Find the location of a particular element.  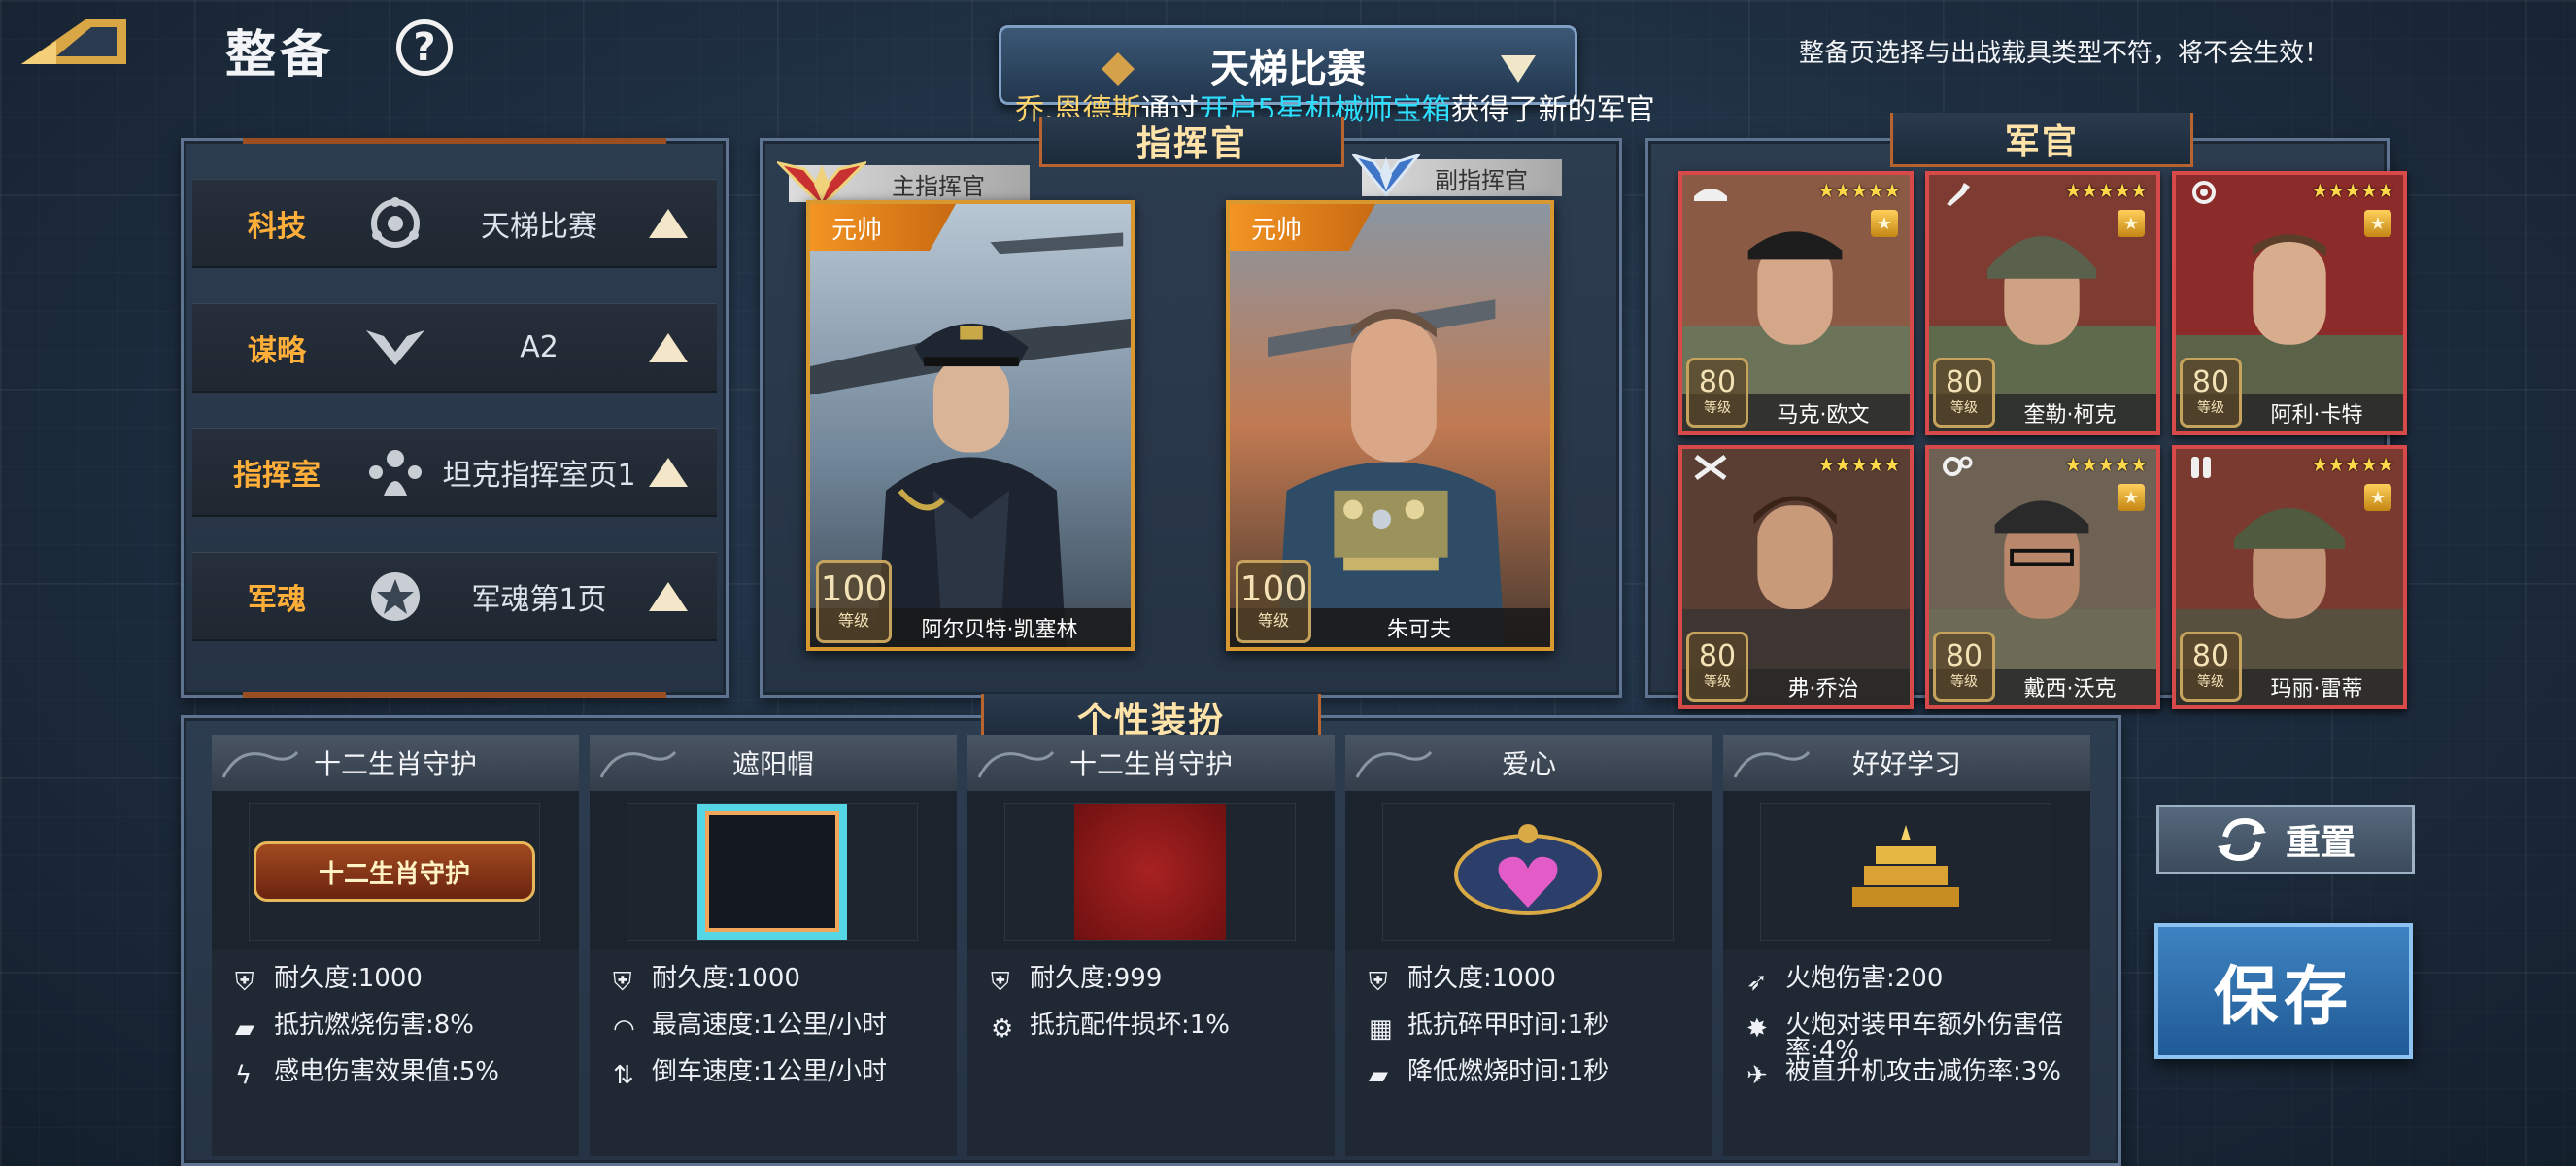

costume-stats: ⛨ 耐久度:1000 ▰ 抵抗燃烧伤害:8% ϟ 感电伤害效果值:5% is located at coordinates (395, 1053).